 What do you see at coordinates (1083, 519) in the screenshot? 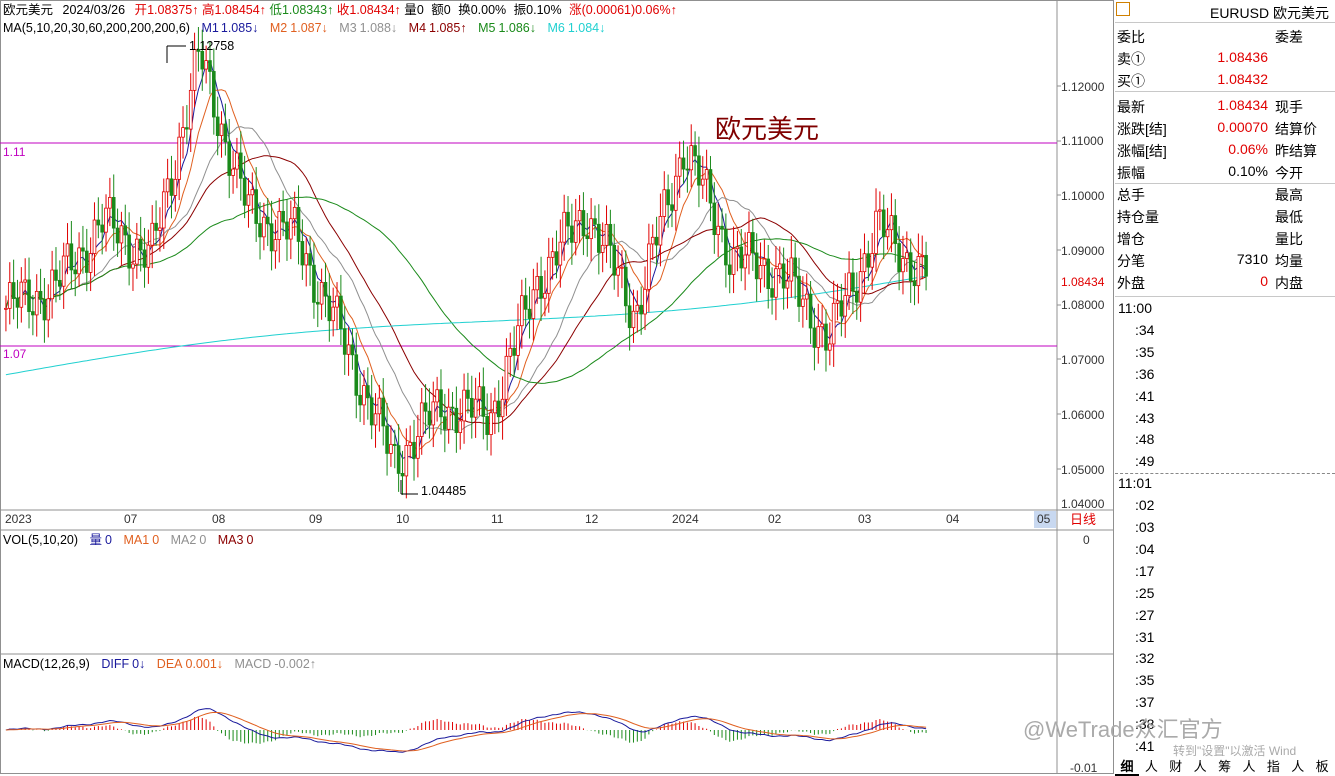
I see `cycle-label: 日线` at bounding box center [1083, 519].